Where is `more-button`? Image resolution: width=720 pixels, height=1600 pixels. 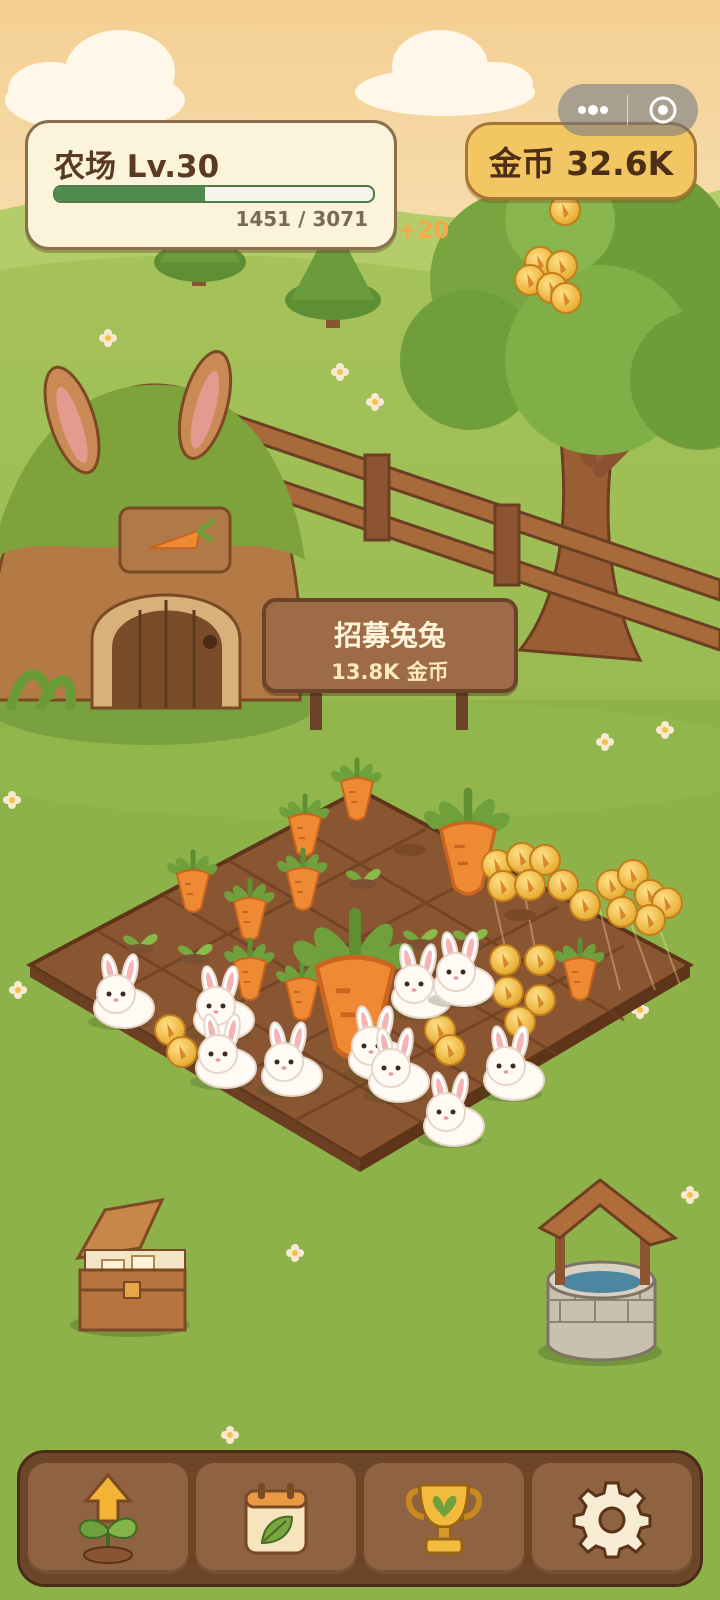
more-button is located at coordinates (592, 110).